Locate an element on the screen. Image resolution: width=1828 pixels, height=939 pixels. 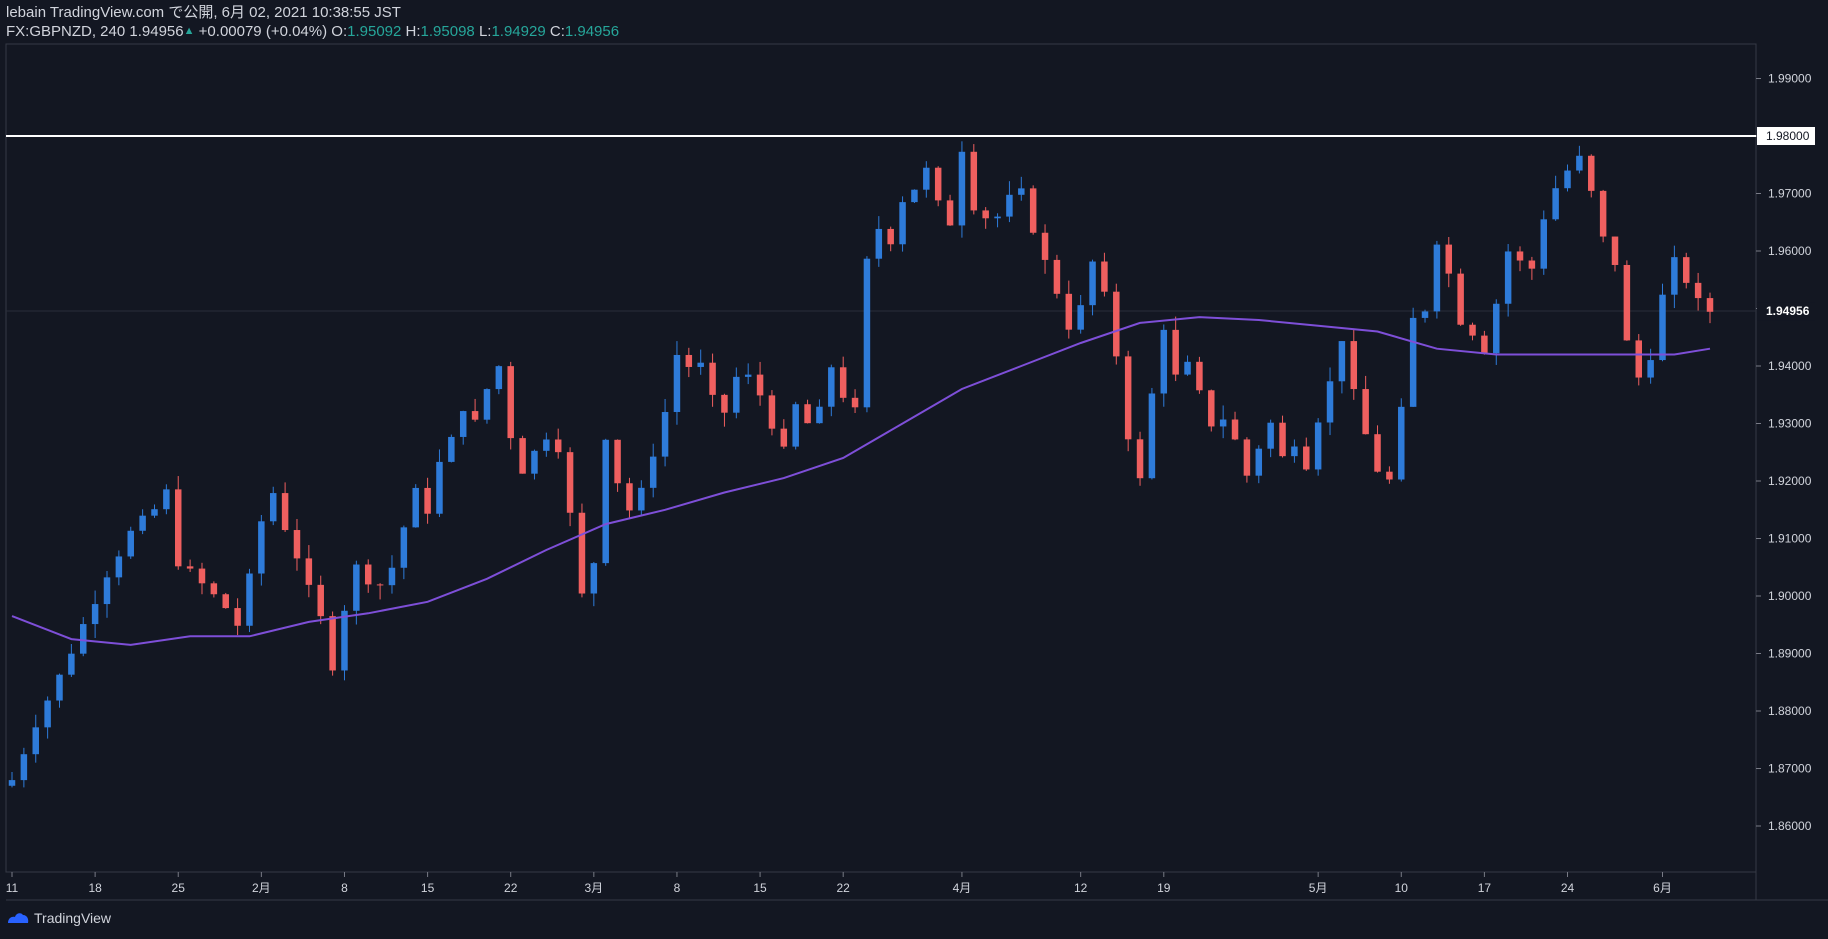
tradingview-logo-icon is located at coordinates (18, 918).